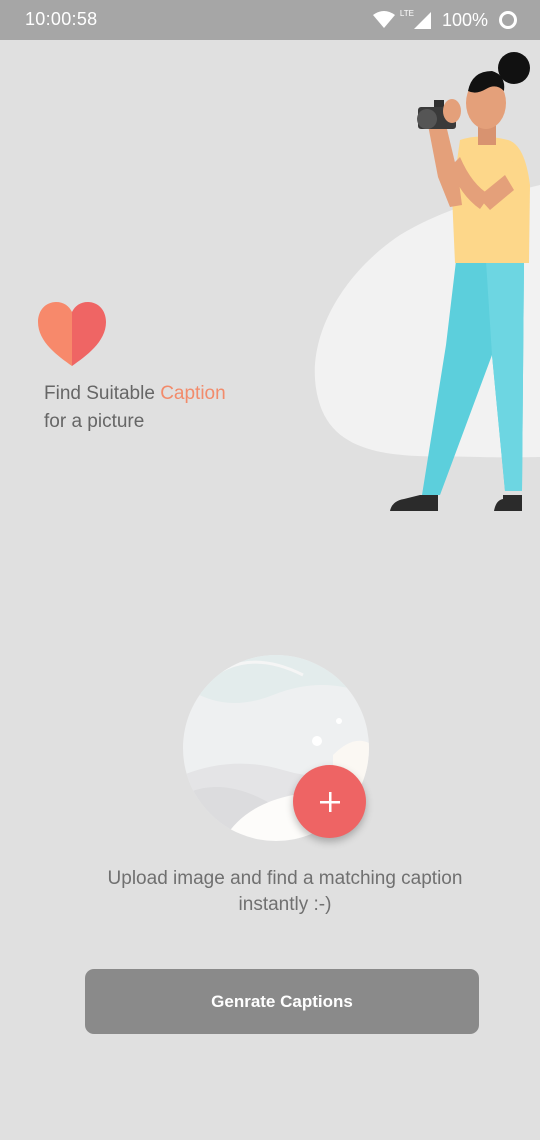  Describe the element at coordinates (102, 393) in the screenshot. I see `tagline-prefix: Find Suitable` at that location.